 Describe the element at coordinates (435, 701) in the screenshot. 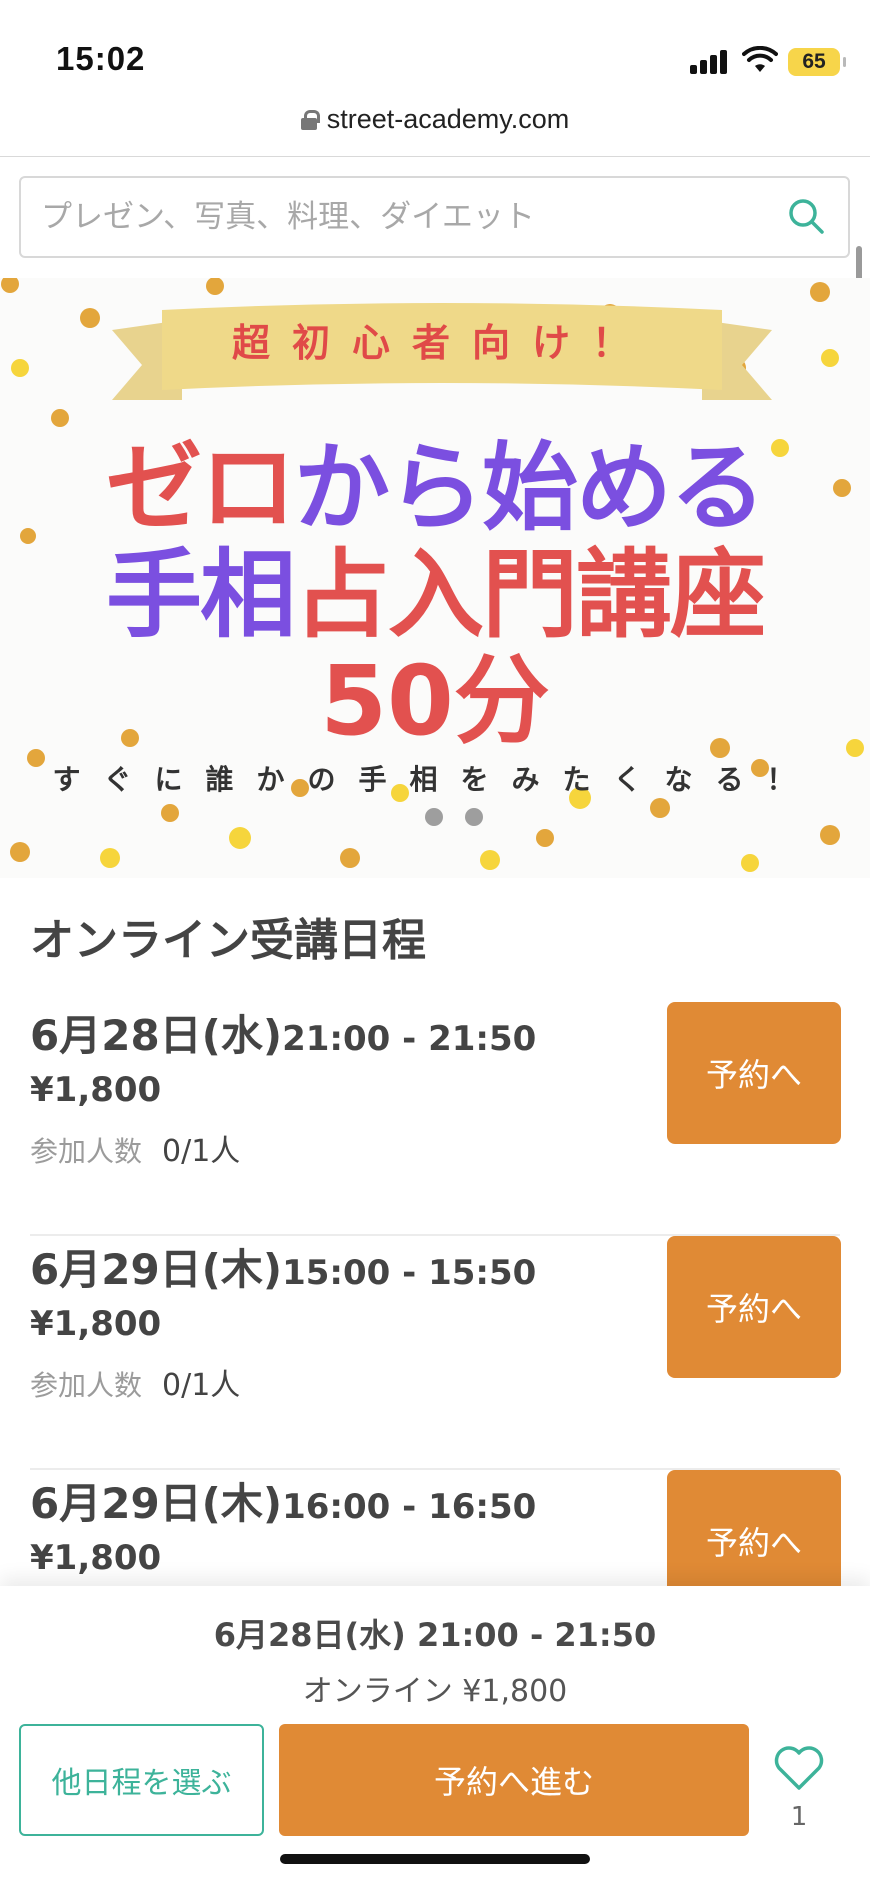

I see `hero-title-line3: 50分` at that location.